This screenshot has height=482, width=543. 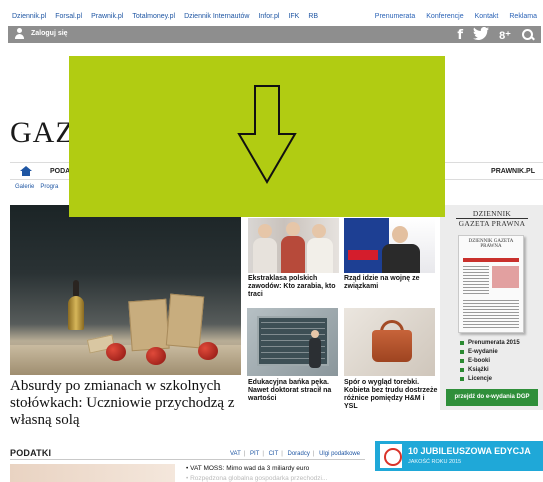 What do you see at coordinates (235, 454) in the screenshot?
I see `tab-vat: VAT` at bounding box center [235, 454].